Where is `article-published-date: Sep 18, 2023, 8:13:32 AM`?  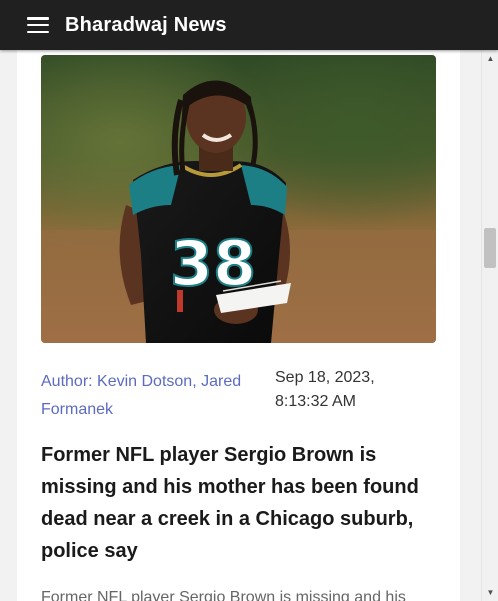 article-published-date: Sep 18, 2023, 8:13:32 AM is located at coordinates (325, 389).